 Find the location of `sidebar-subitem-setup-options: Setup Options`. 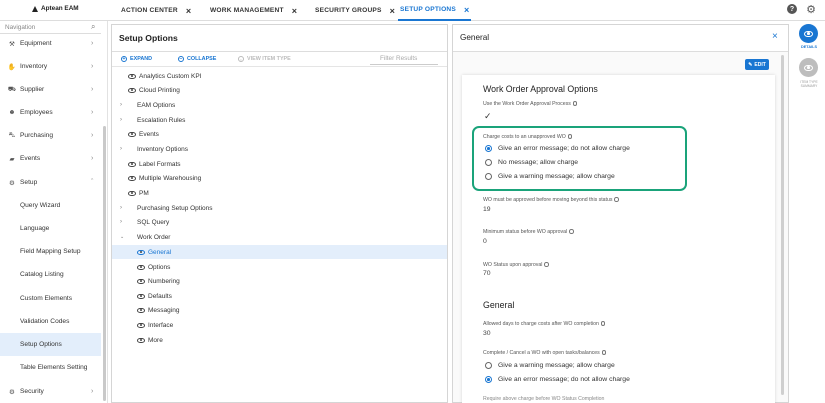

sidebar-subitem-setup-options: Setup Options is located at coordinates (50, 344).